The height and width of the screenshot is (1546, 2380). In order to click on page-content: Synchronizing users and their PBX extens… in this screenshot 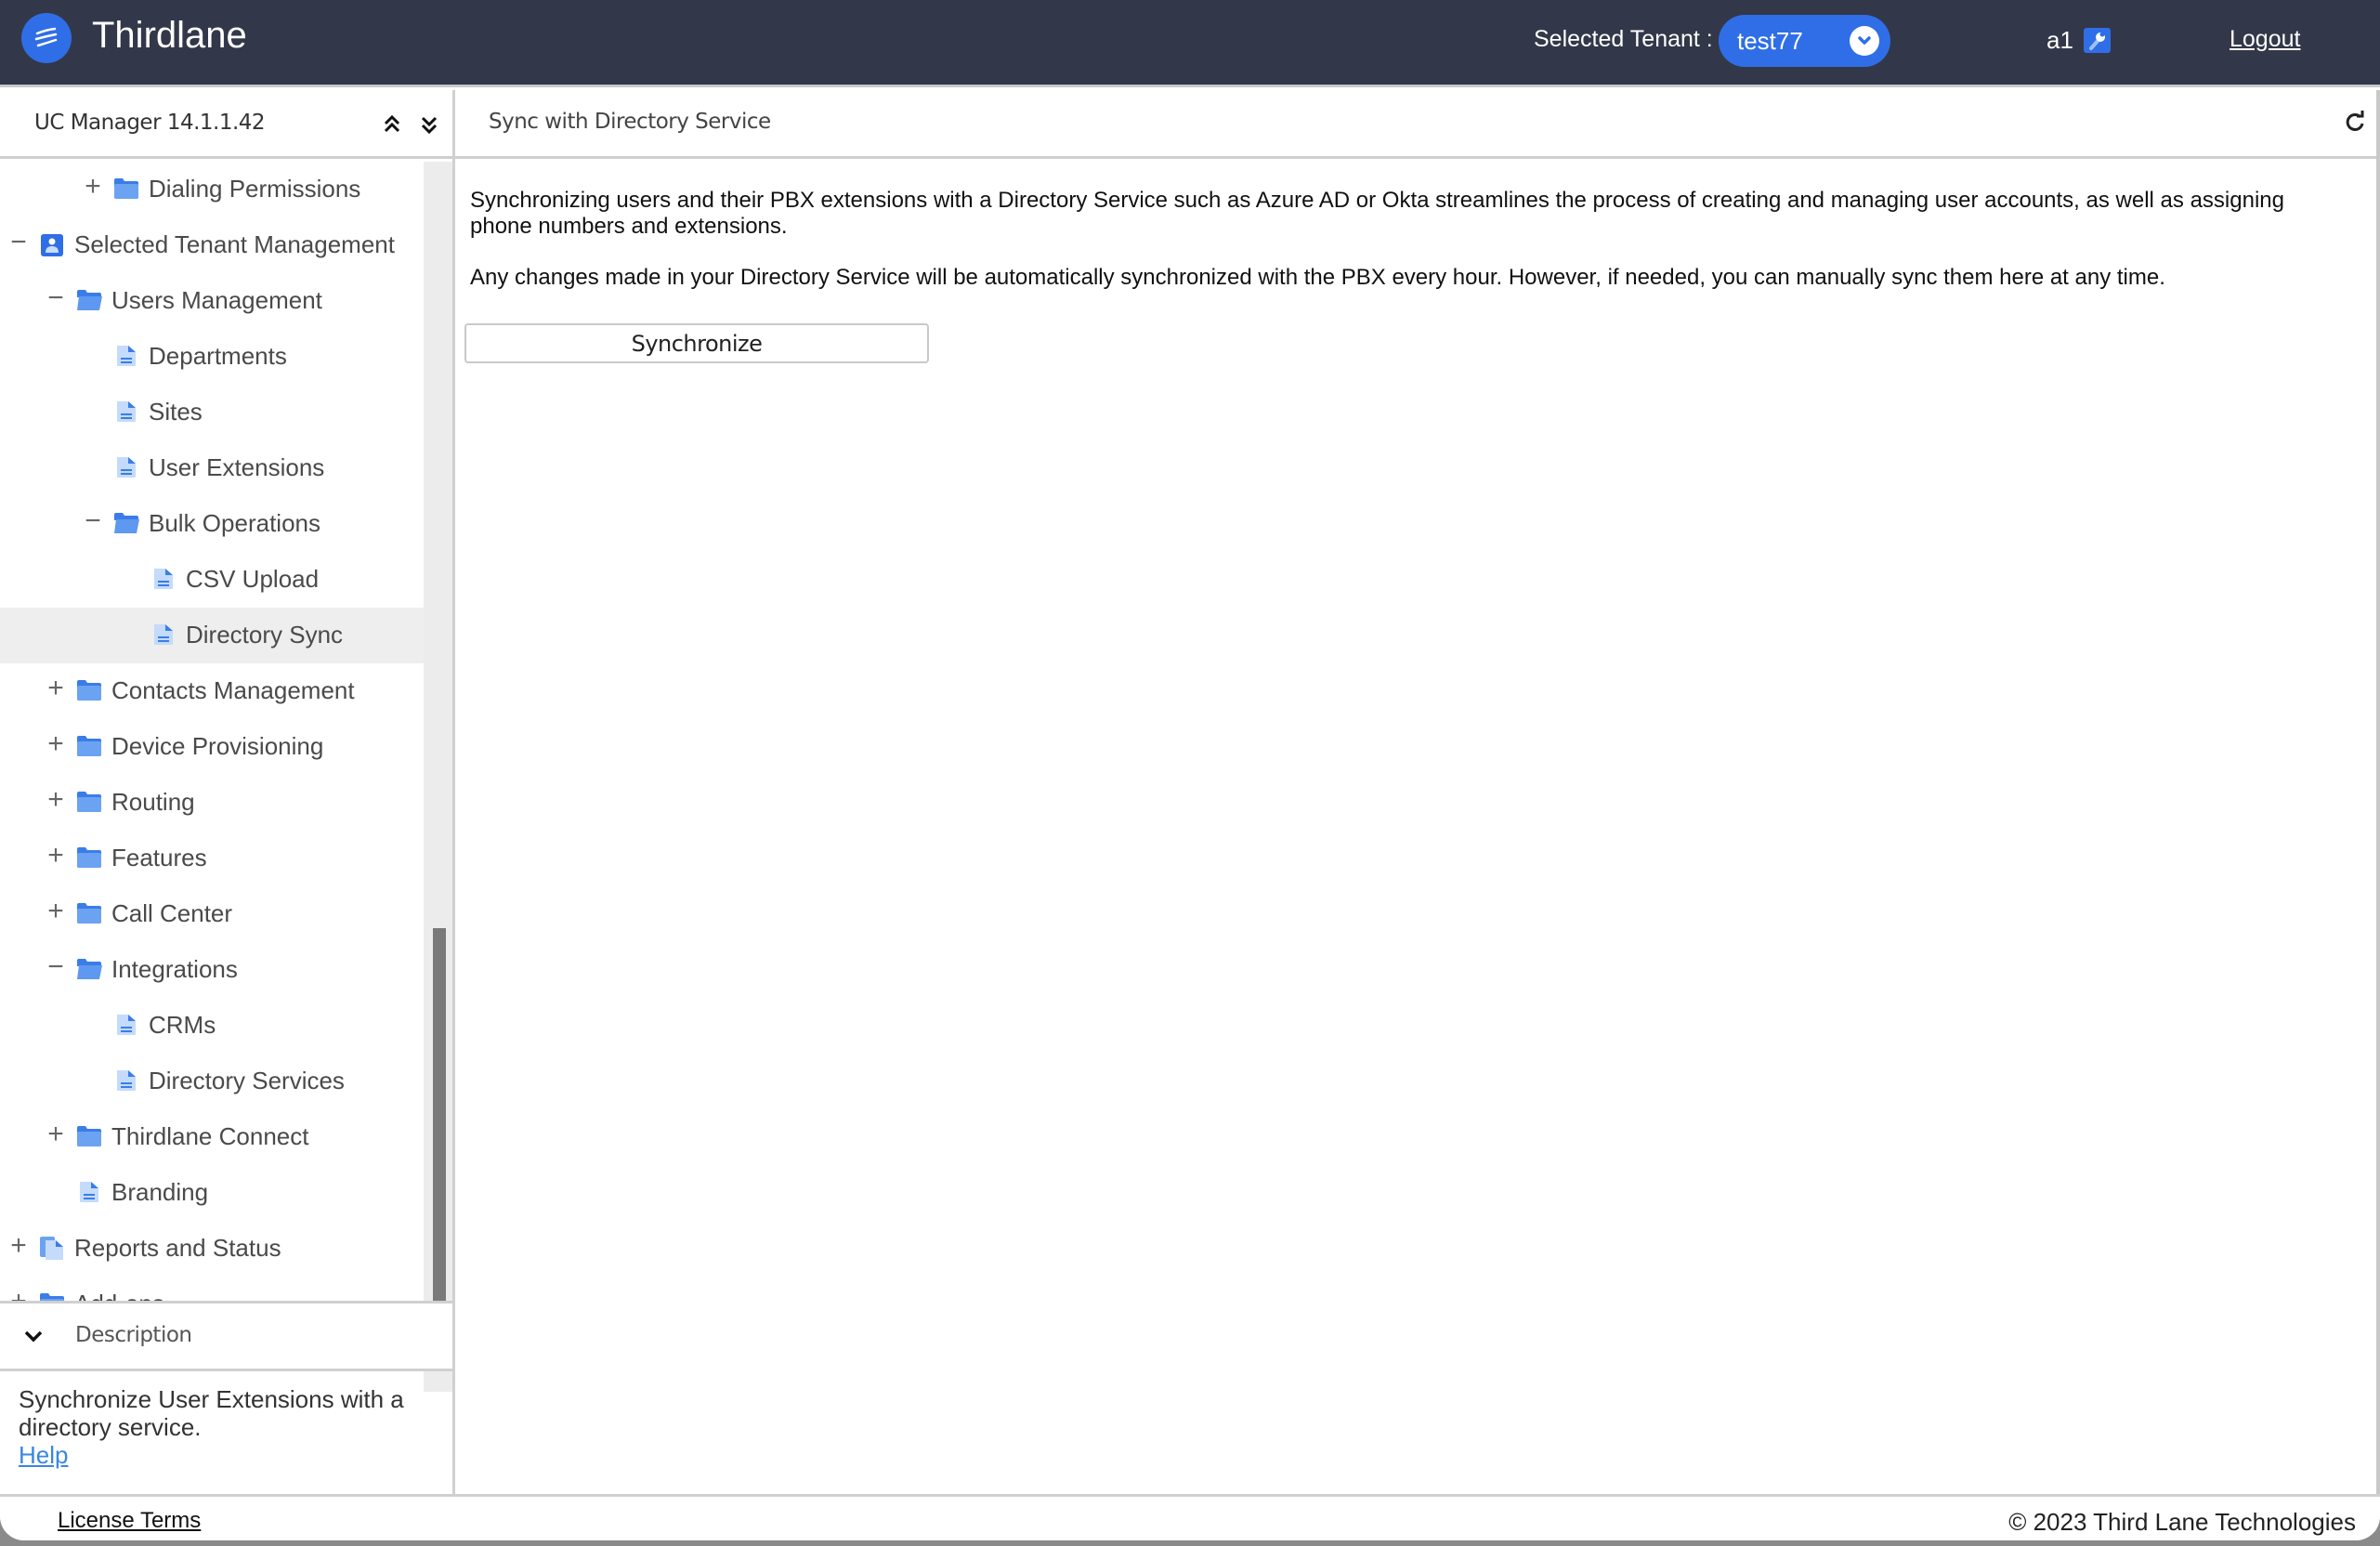, I will do `click(1408, 252)`.